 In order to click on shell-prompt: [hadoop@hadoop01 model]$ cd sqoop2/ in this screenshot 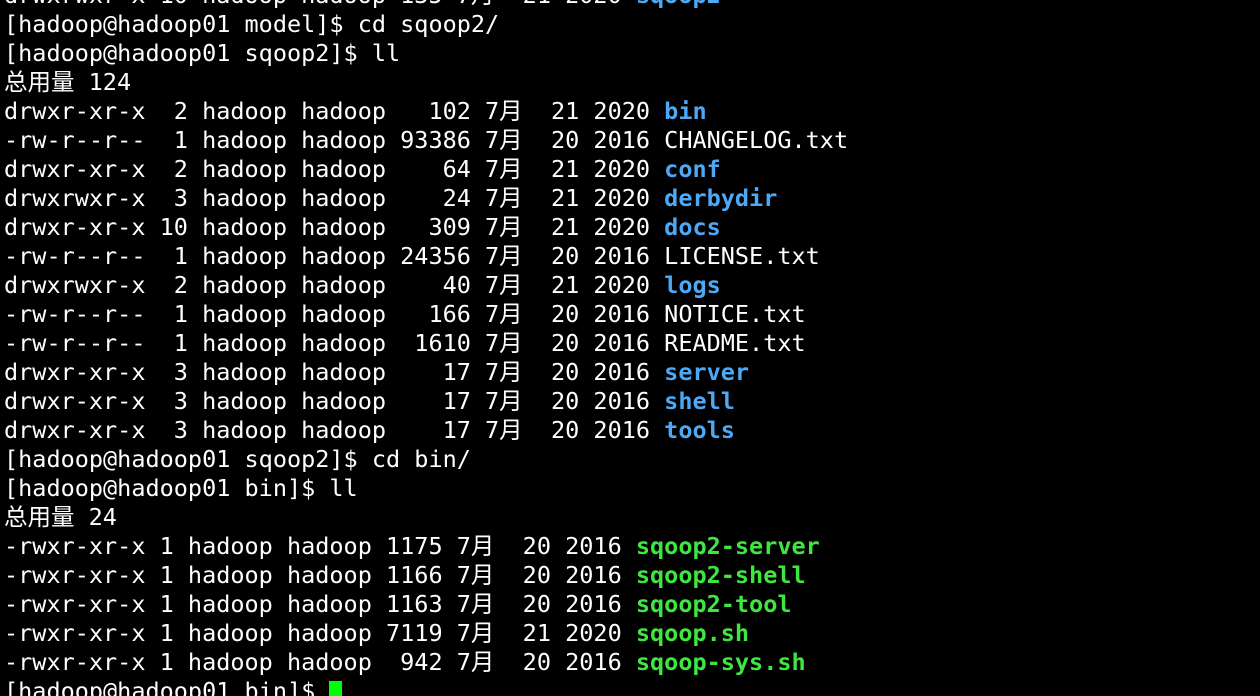, I will do `click(252, 24)`.